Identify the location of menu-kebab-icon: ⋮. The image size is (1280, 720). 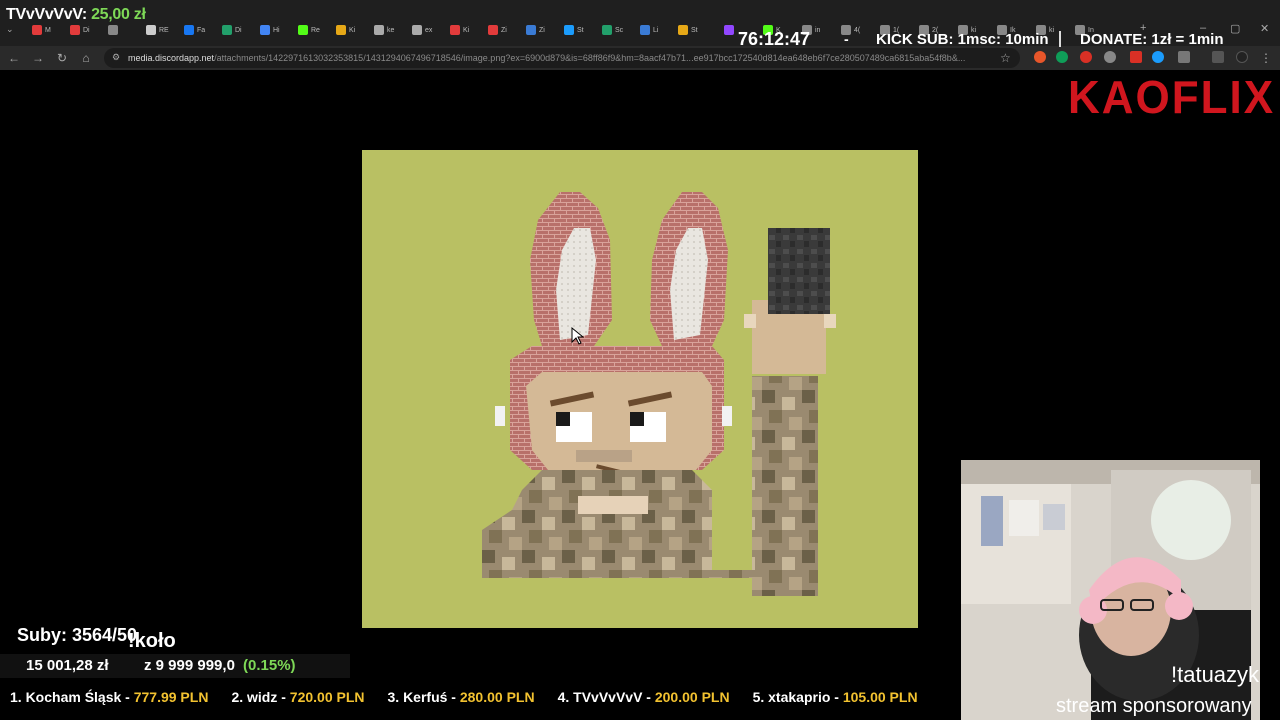
(1266, 58).